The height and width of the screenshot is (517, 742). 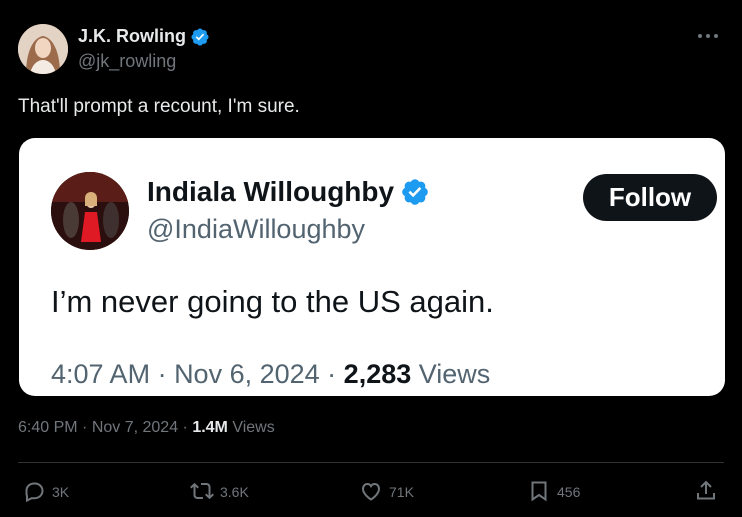 I want to click on tweet-views-count: 1.4M, so click(x=210, y=428).